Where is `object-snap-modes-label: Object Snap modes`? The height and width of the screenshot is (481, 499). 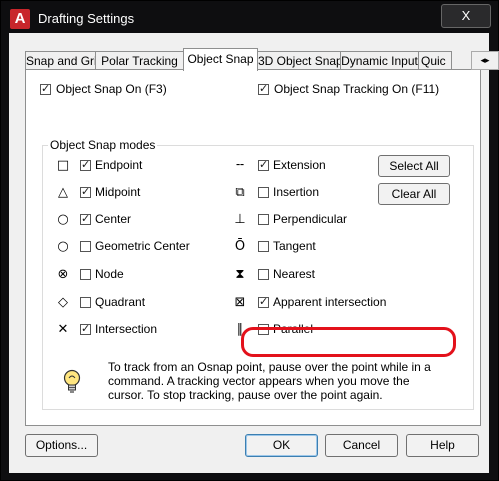
object-snap-modes-label: Object Snap modes is located at coordinates (103, 145).